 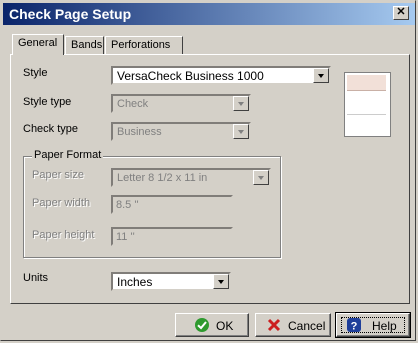 What do you see at coordinates (384, 326) in the screenshot?
I see `help-label: Help` at bounding box center [384, 326].